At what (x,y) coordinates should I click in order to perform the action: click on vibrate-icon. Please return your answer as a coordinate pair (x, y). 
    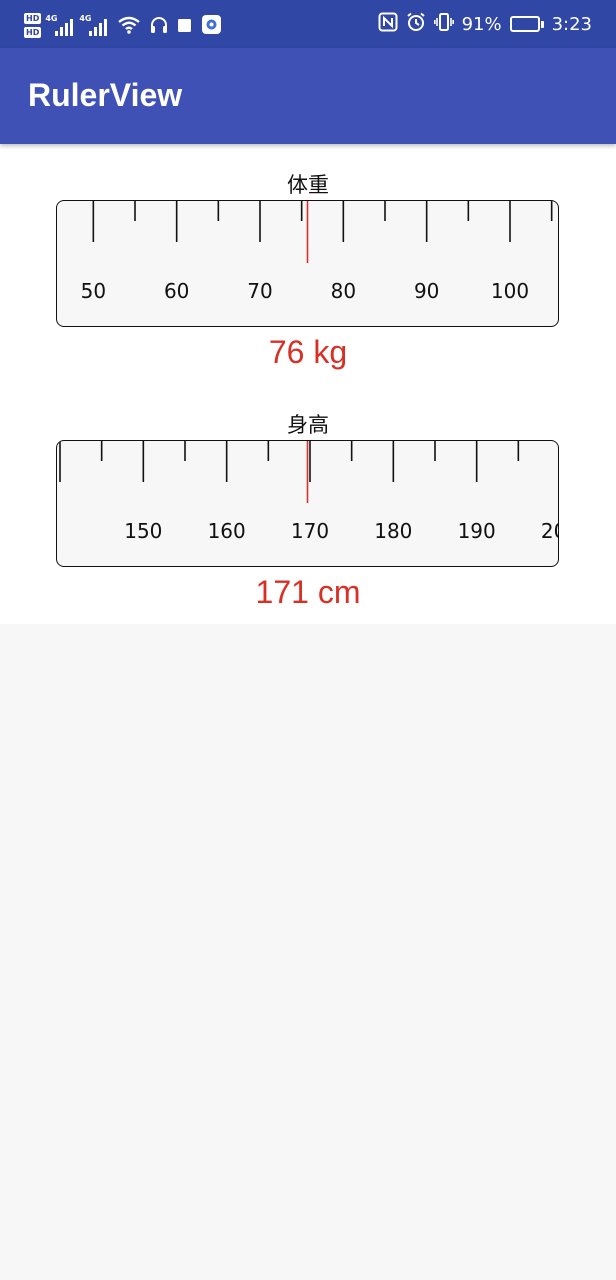
    Looking at the image, I should click on (443, 24).